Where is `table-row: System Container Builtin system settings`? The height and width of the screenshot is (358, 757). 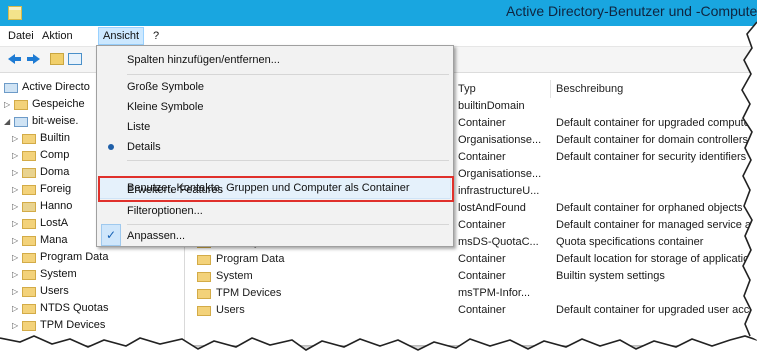 table-row: System Container Builtin system settings is located at coordinates (471, 276).